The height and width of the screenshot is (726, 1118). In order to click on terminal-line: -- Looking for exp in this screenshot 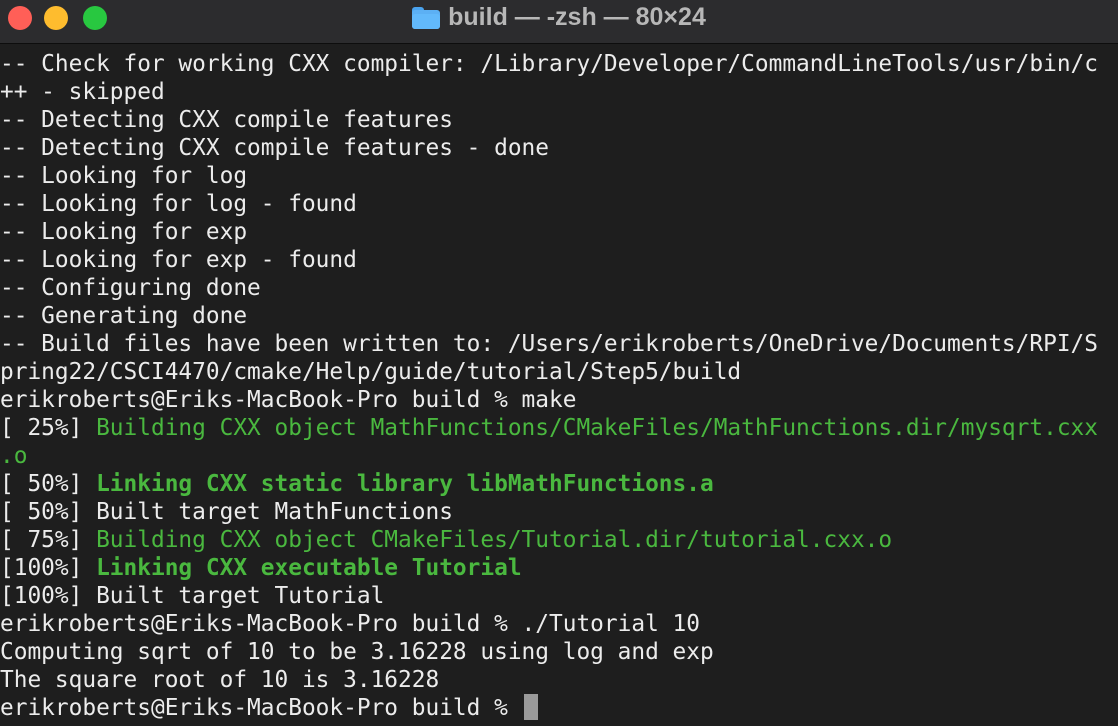, I will do `click(559, 232)`.